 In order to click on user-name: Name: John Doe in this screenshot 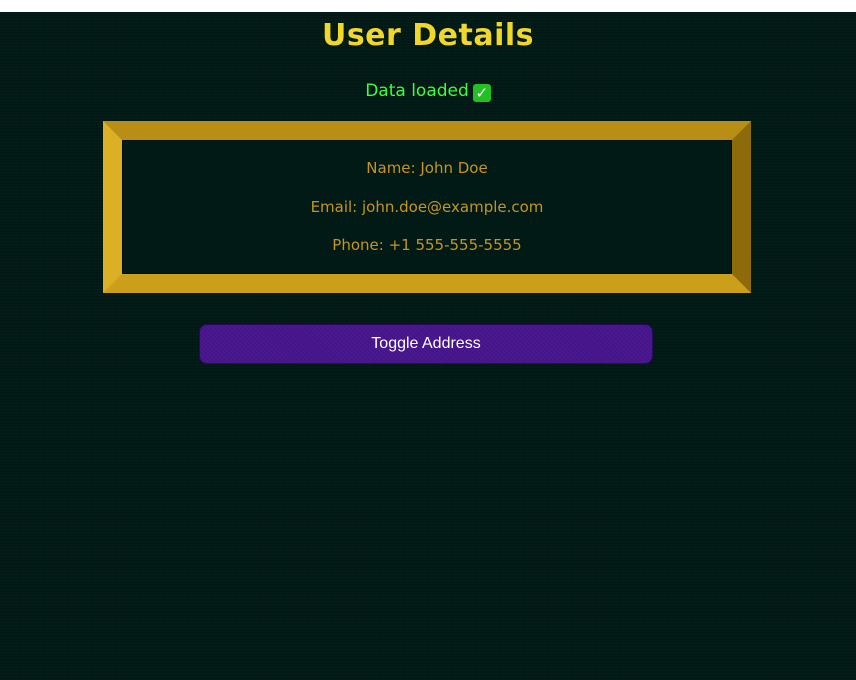, I will do `click(427, 168)`.